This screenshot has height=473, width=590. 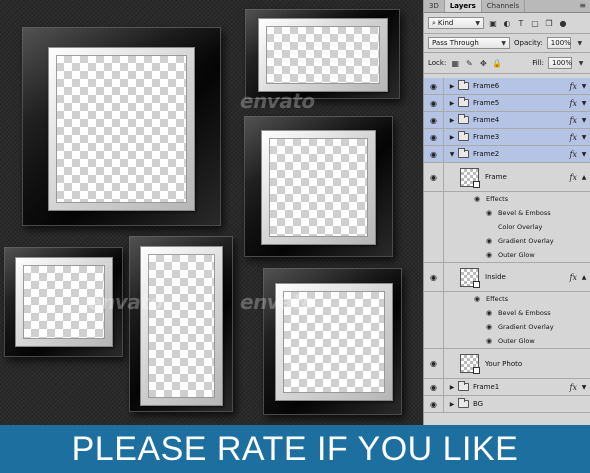 What do you see at coordinates (493, 23) in the screenshot?
I see `pixel-filter-icon: ▣` at bounding box center [493, 23].